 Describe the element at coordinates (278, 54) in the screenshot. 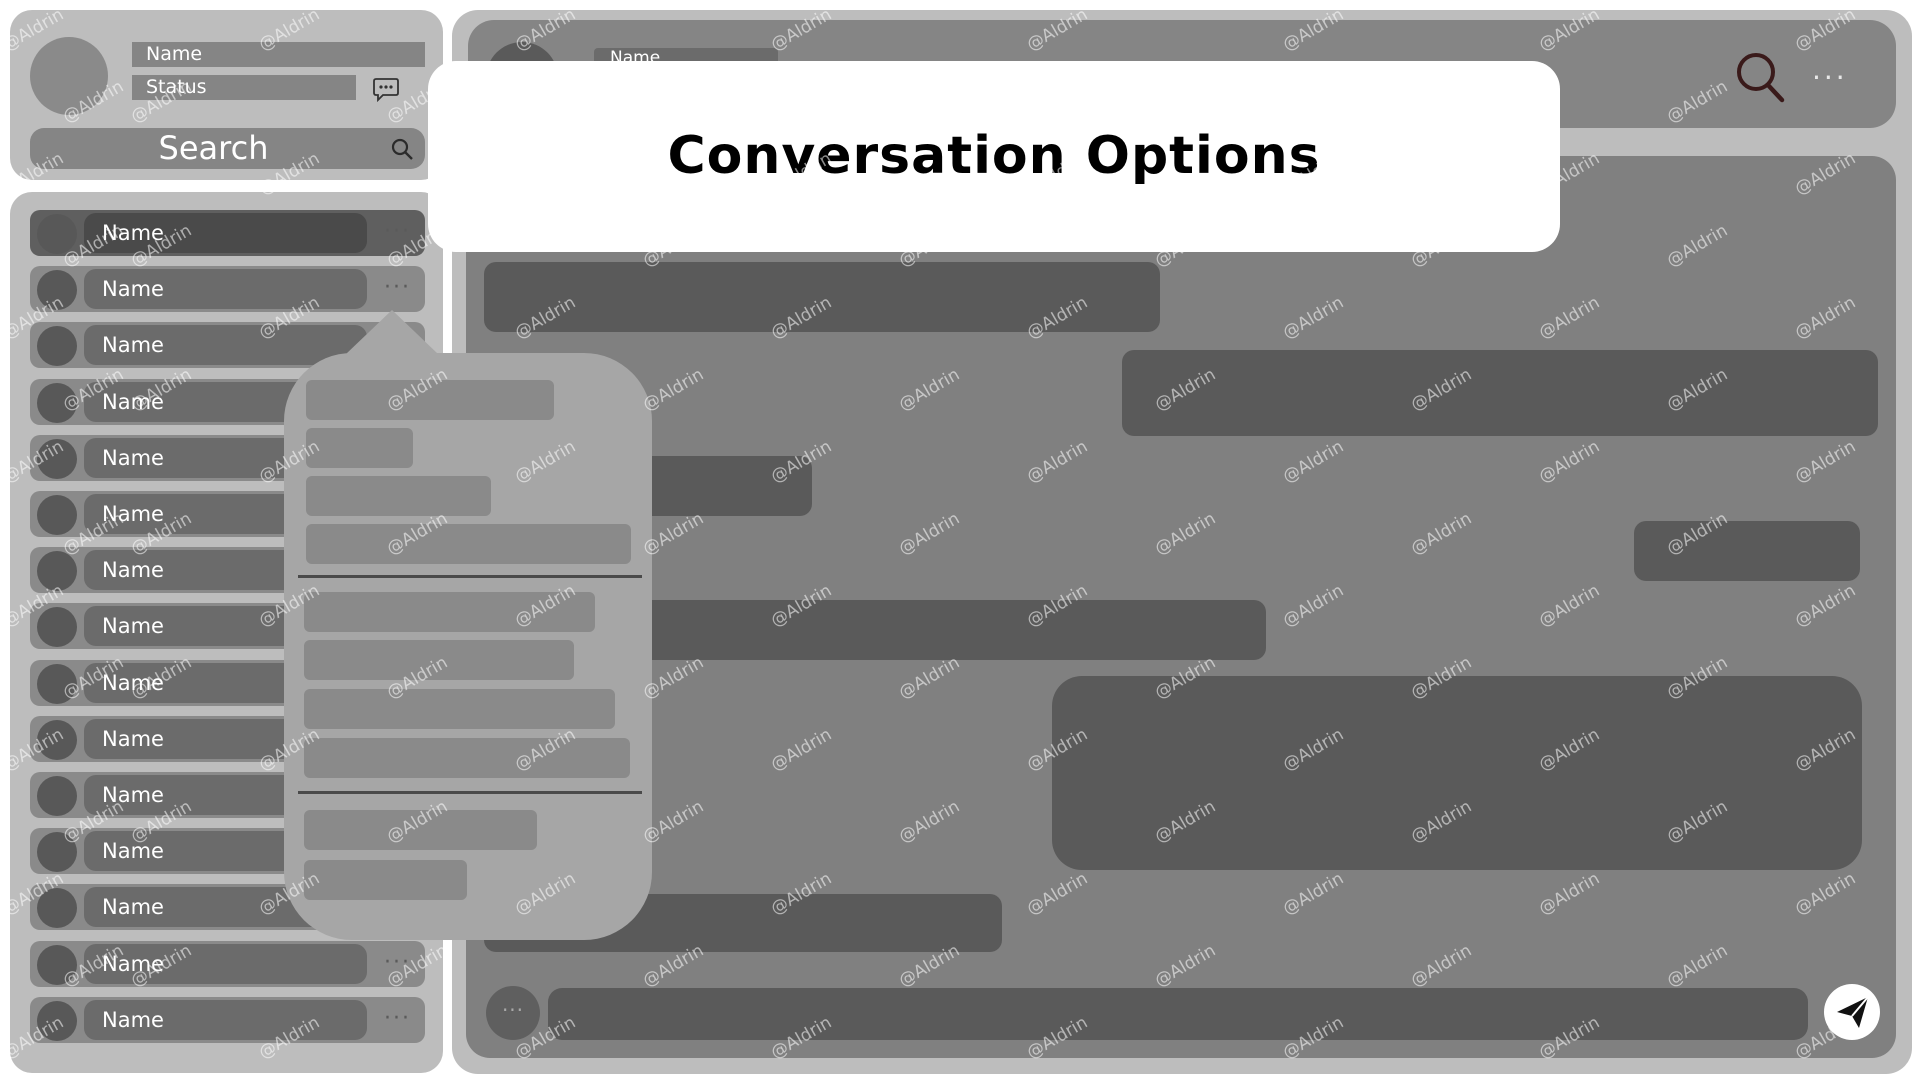

I see `profile-name: Name` at that location.